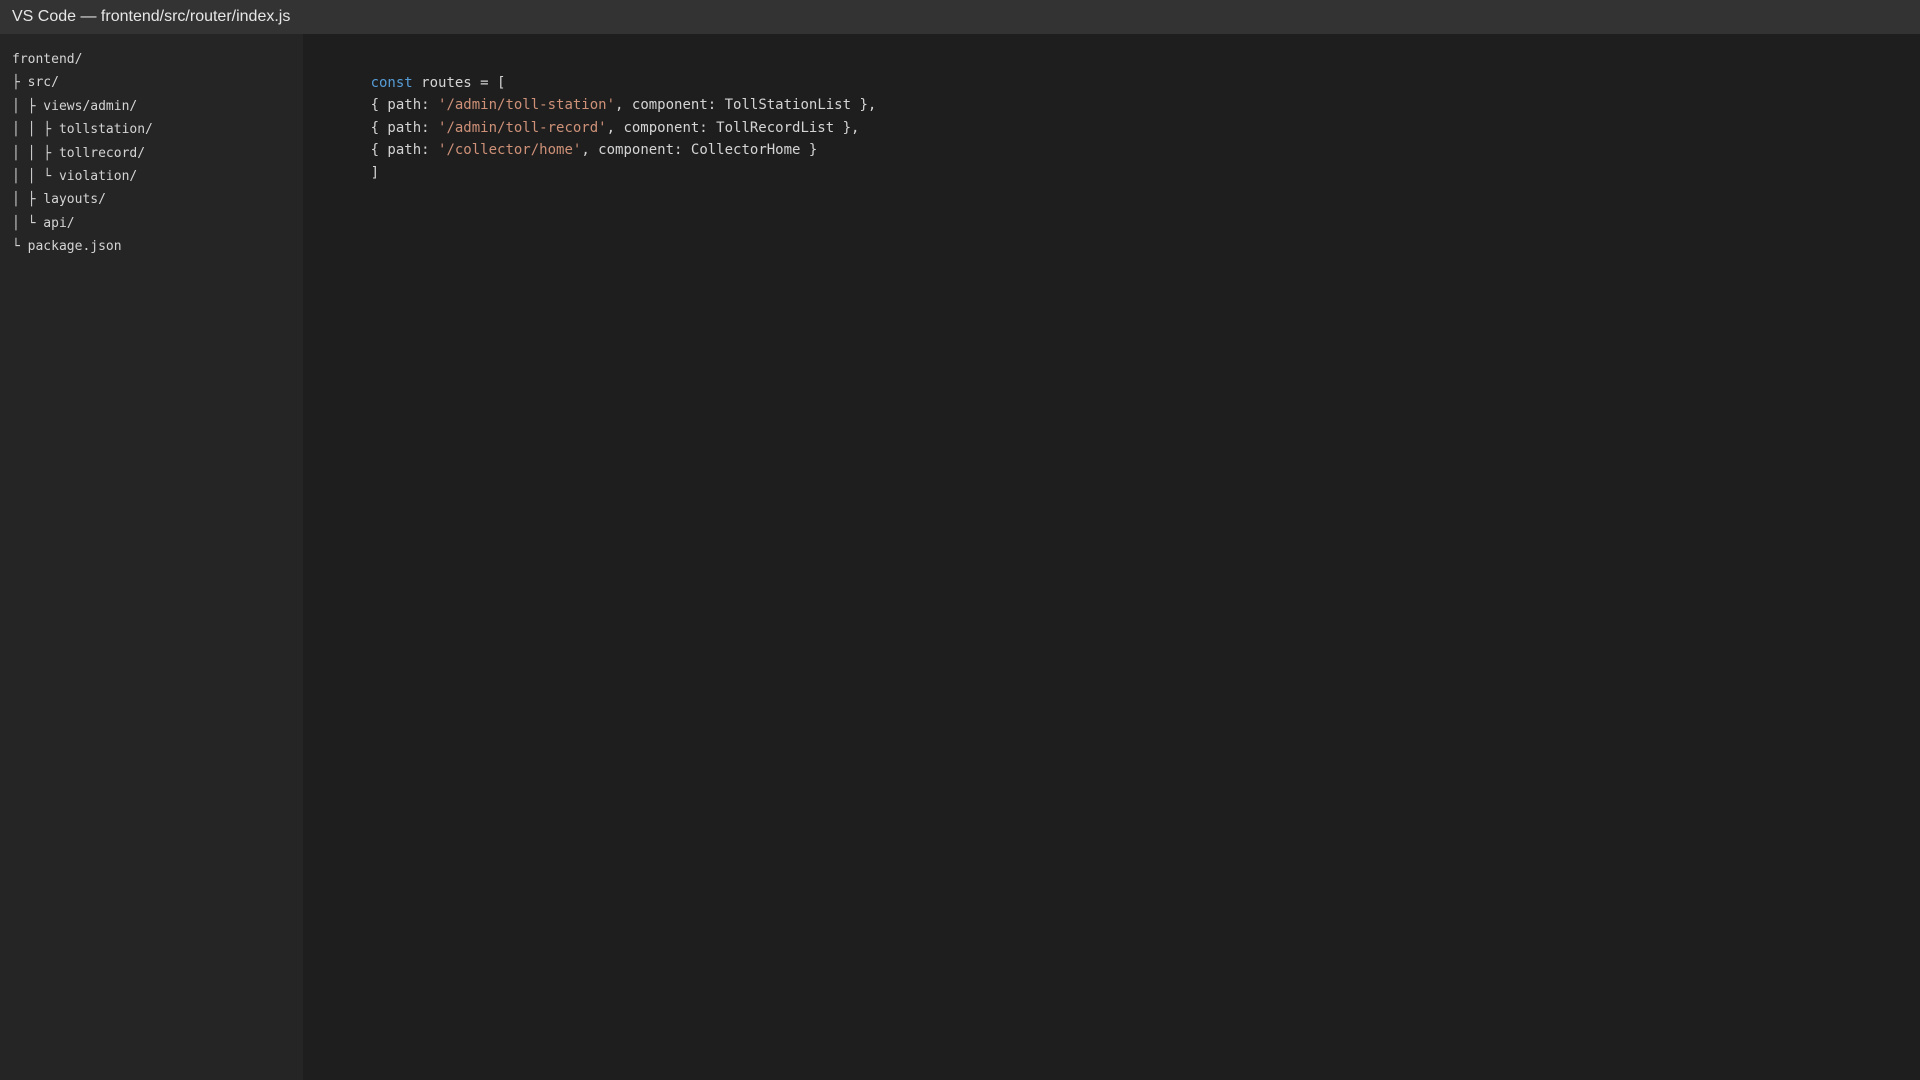 This screenshot has height=1080, width=1920. Describe the element at coordinates (527, 105) in the screenshot. I see `code-string: '/admin/toll-station'` at that location.